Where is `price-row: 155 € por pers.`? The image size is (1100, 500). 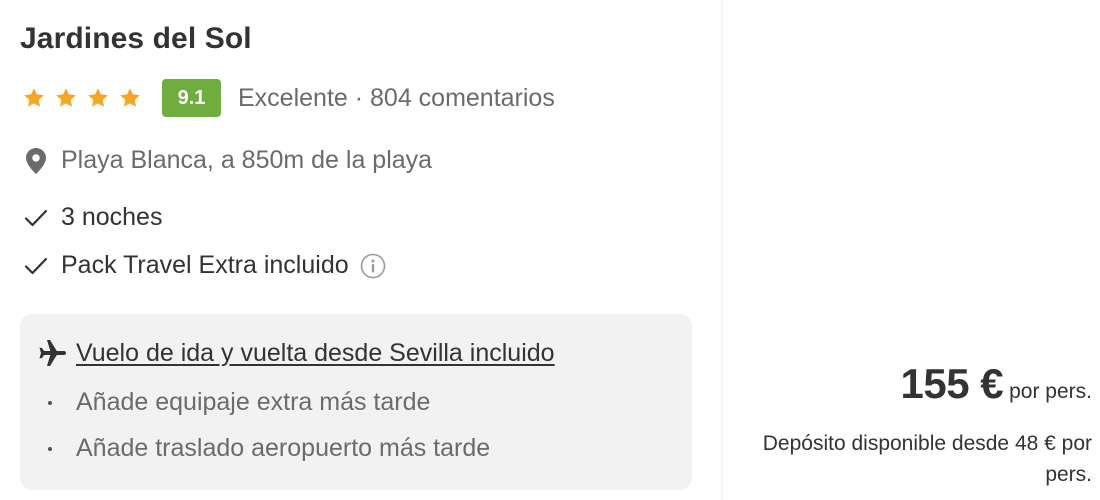 price-row: 155 € por pers. is located at coordinates (996, 384).